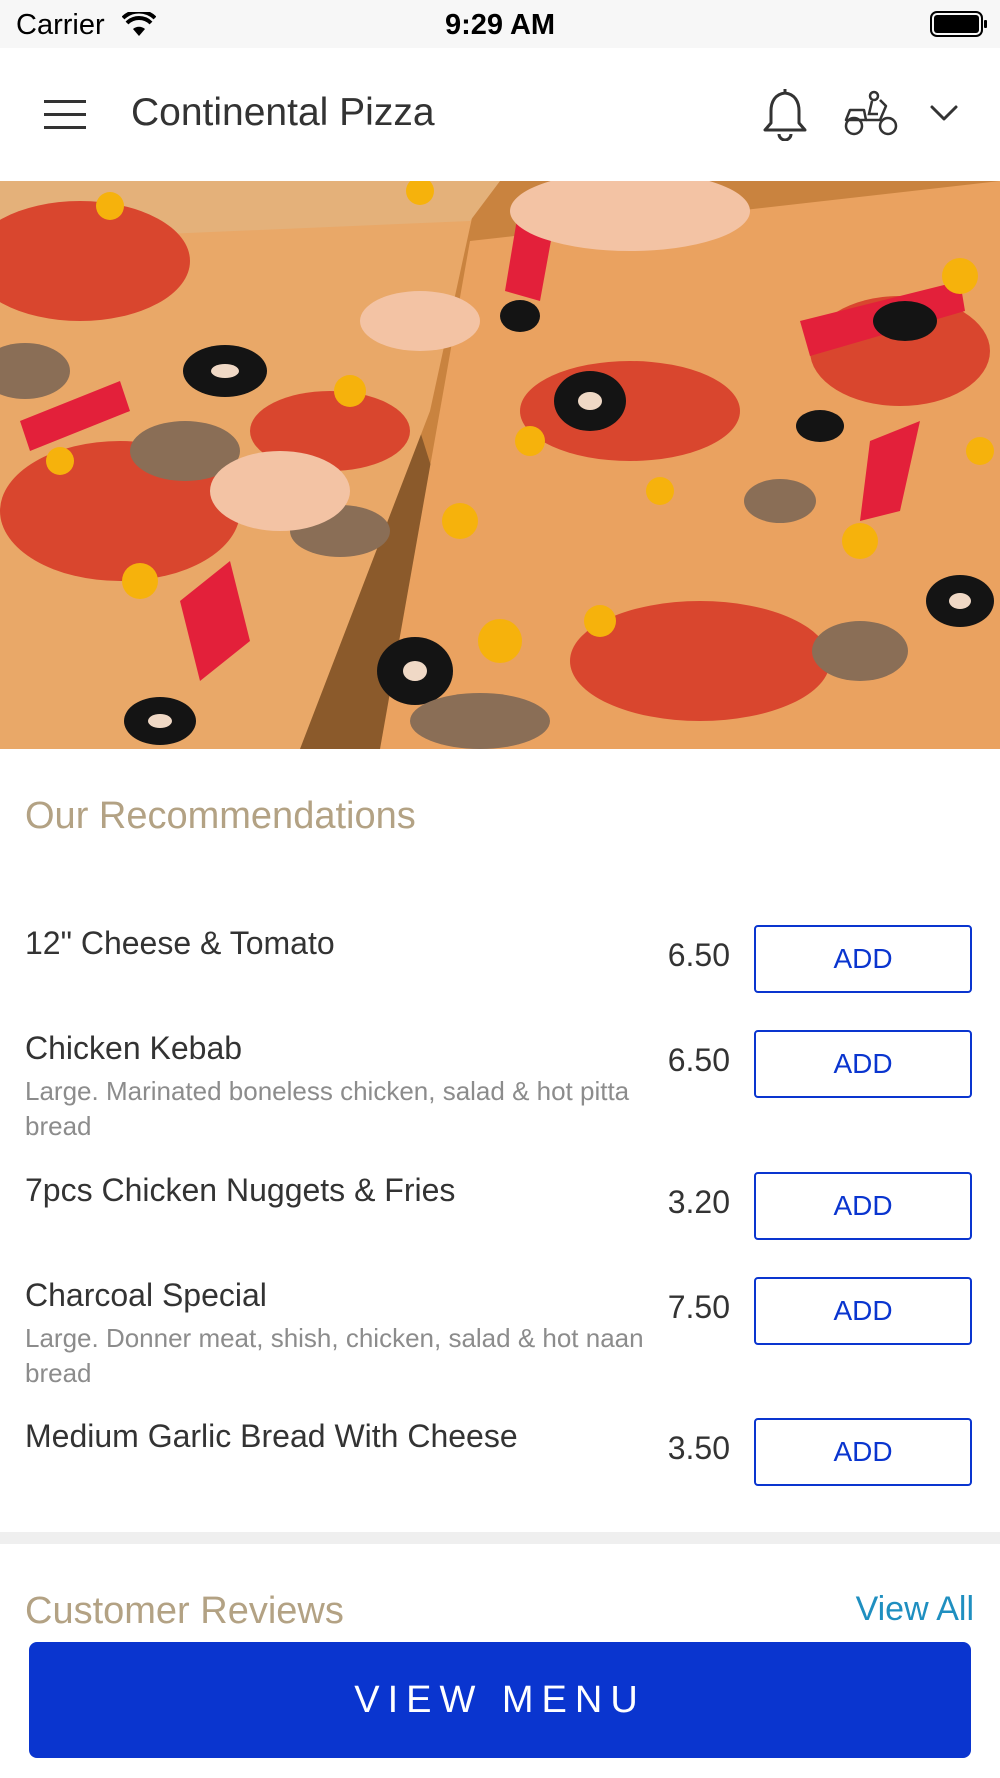  I want to click on item-name: 12" Cheese & Tomato, so click(180, 943).